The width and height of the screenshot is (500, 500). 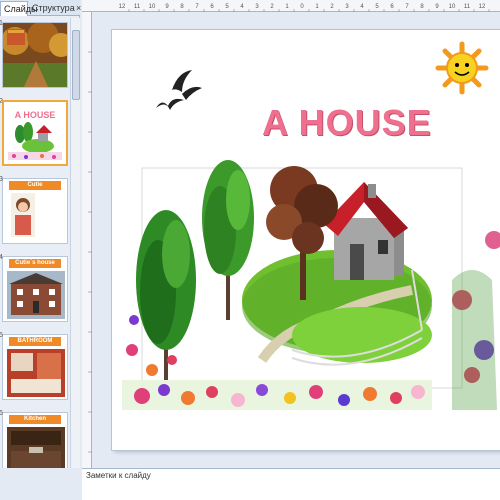 I want to click on girl-photo, so click(x=23, y=215).